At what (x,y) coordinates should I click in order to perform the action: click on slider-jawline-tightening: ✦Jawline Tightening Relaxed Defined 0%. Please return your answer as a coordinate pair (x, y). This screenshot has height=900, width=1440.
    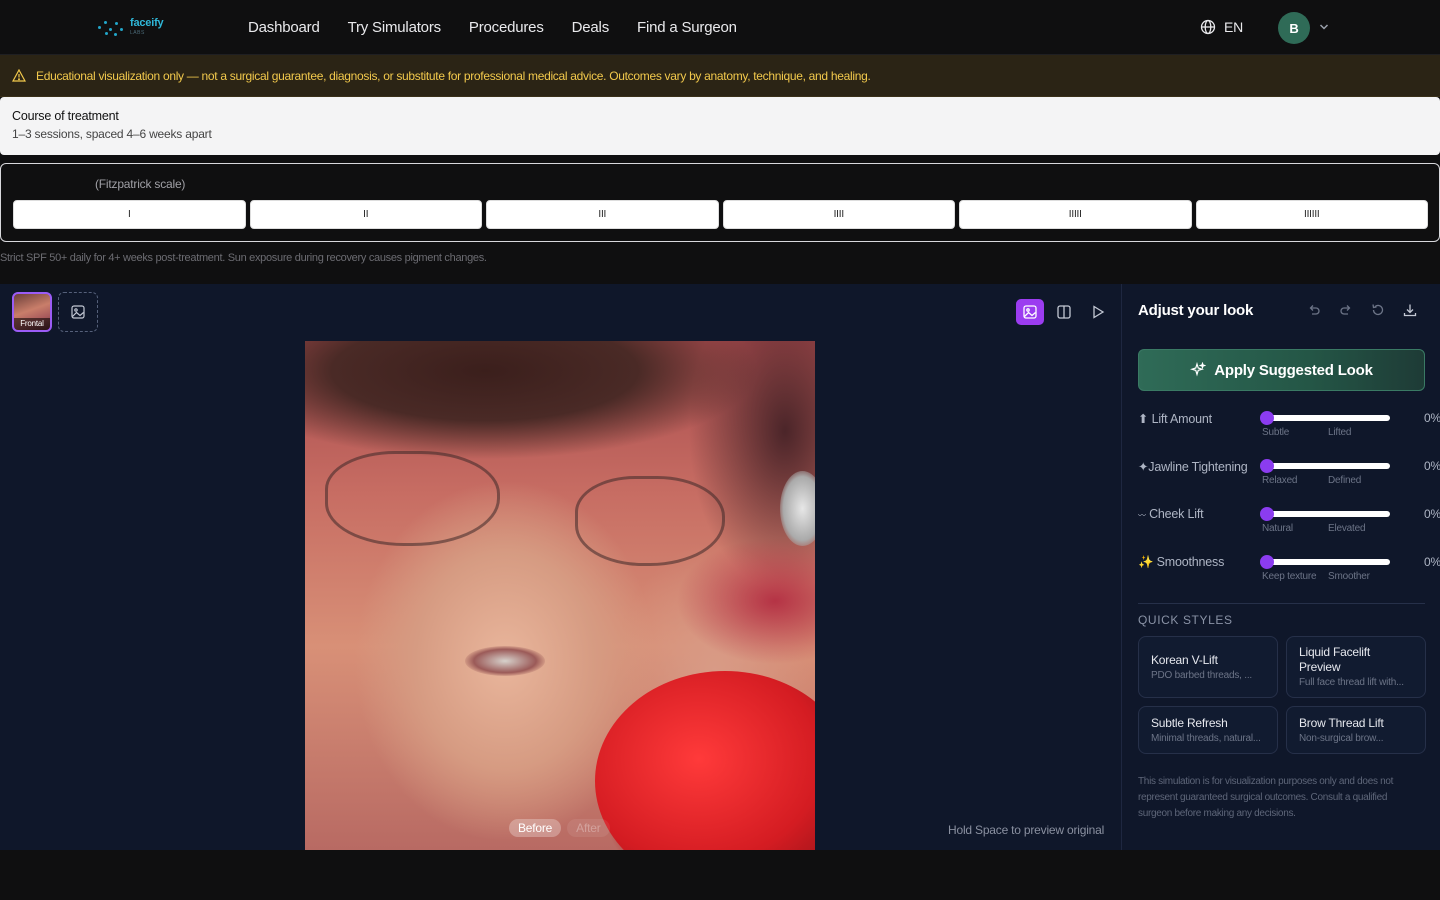
    Looking at the image, I should click on (1289, 479).